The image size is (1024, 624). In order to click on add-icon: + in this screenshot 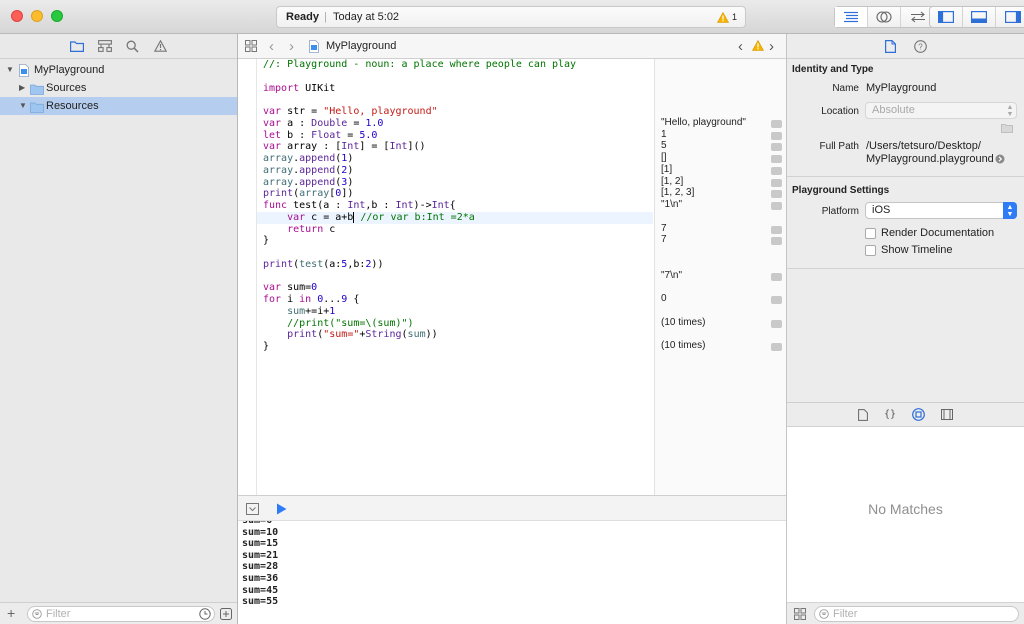, I will do `click(11, 613)`.